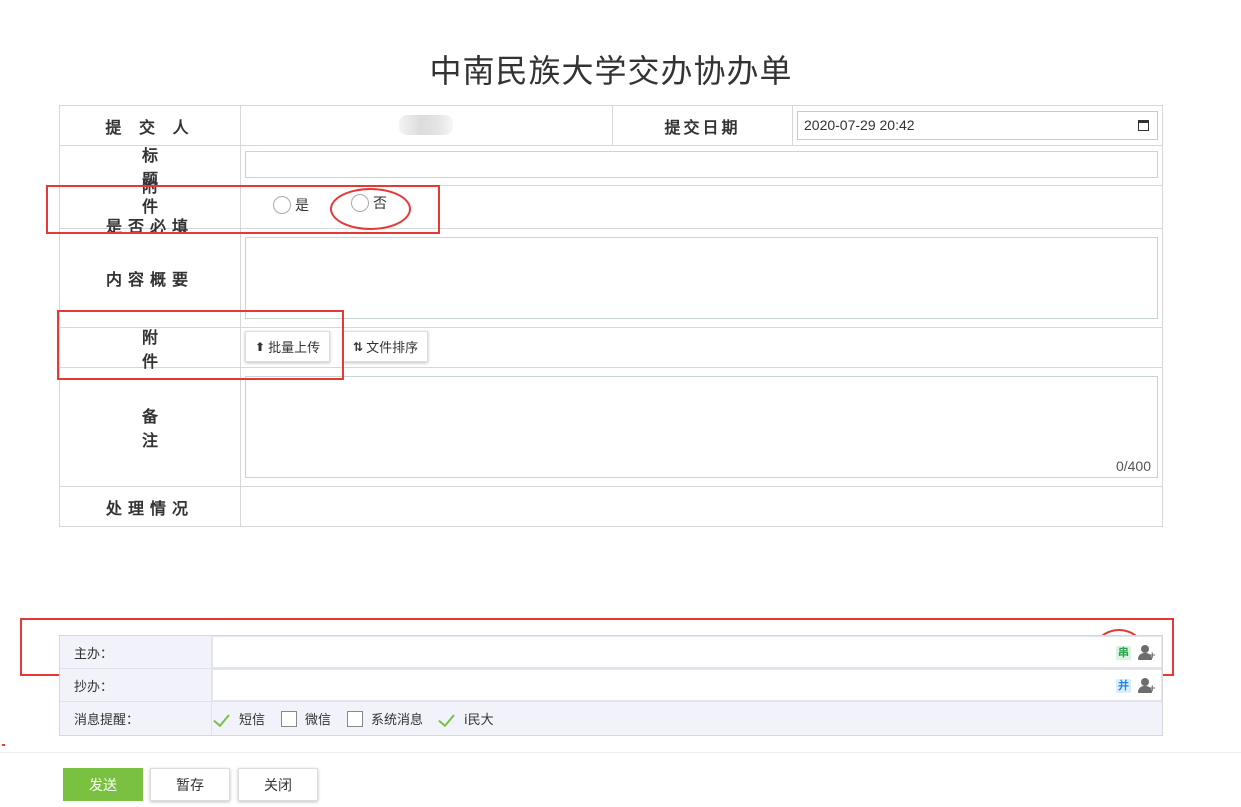  I want to click on notify-option-label: 系统消息, so click(397, 720).